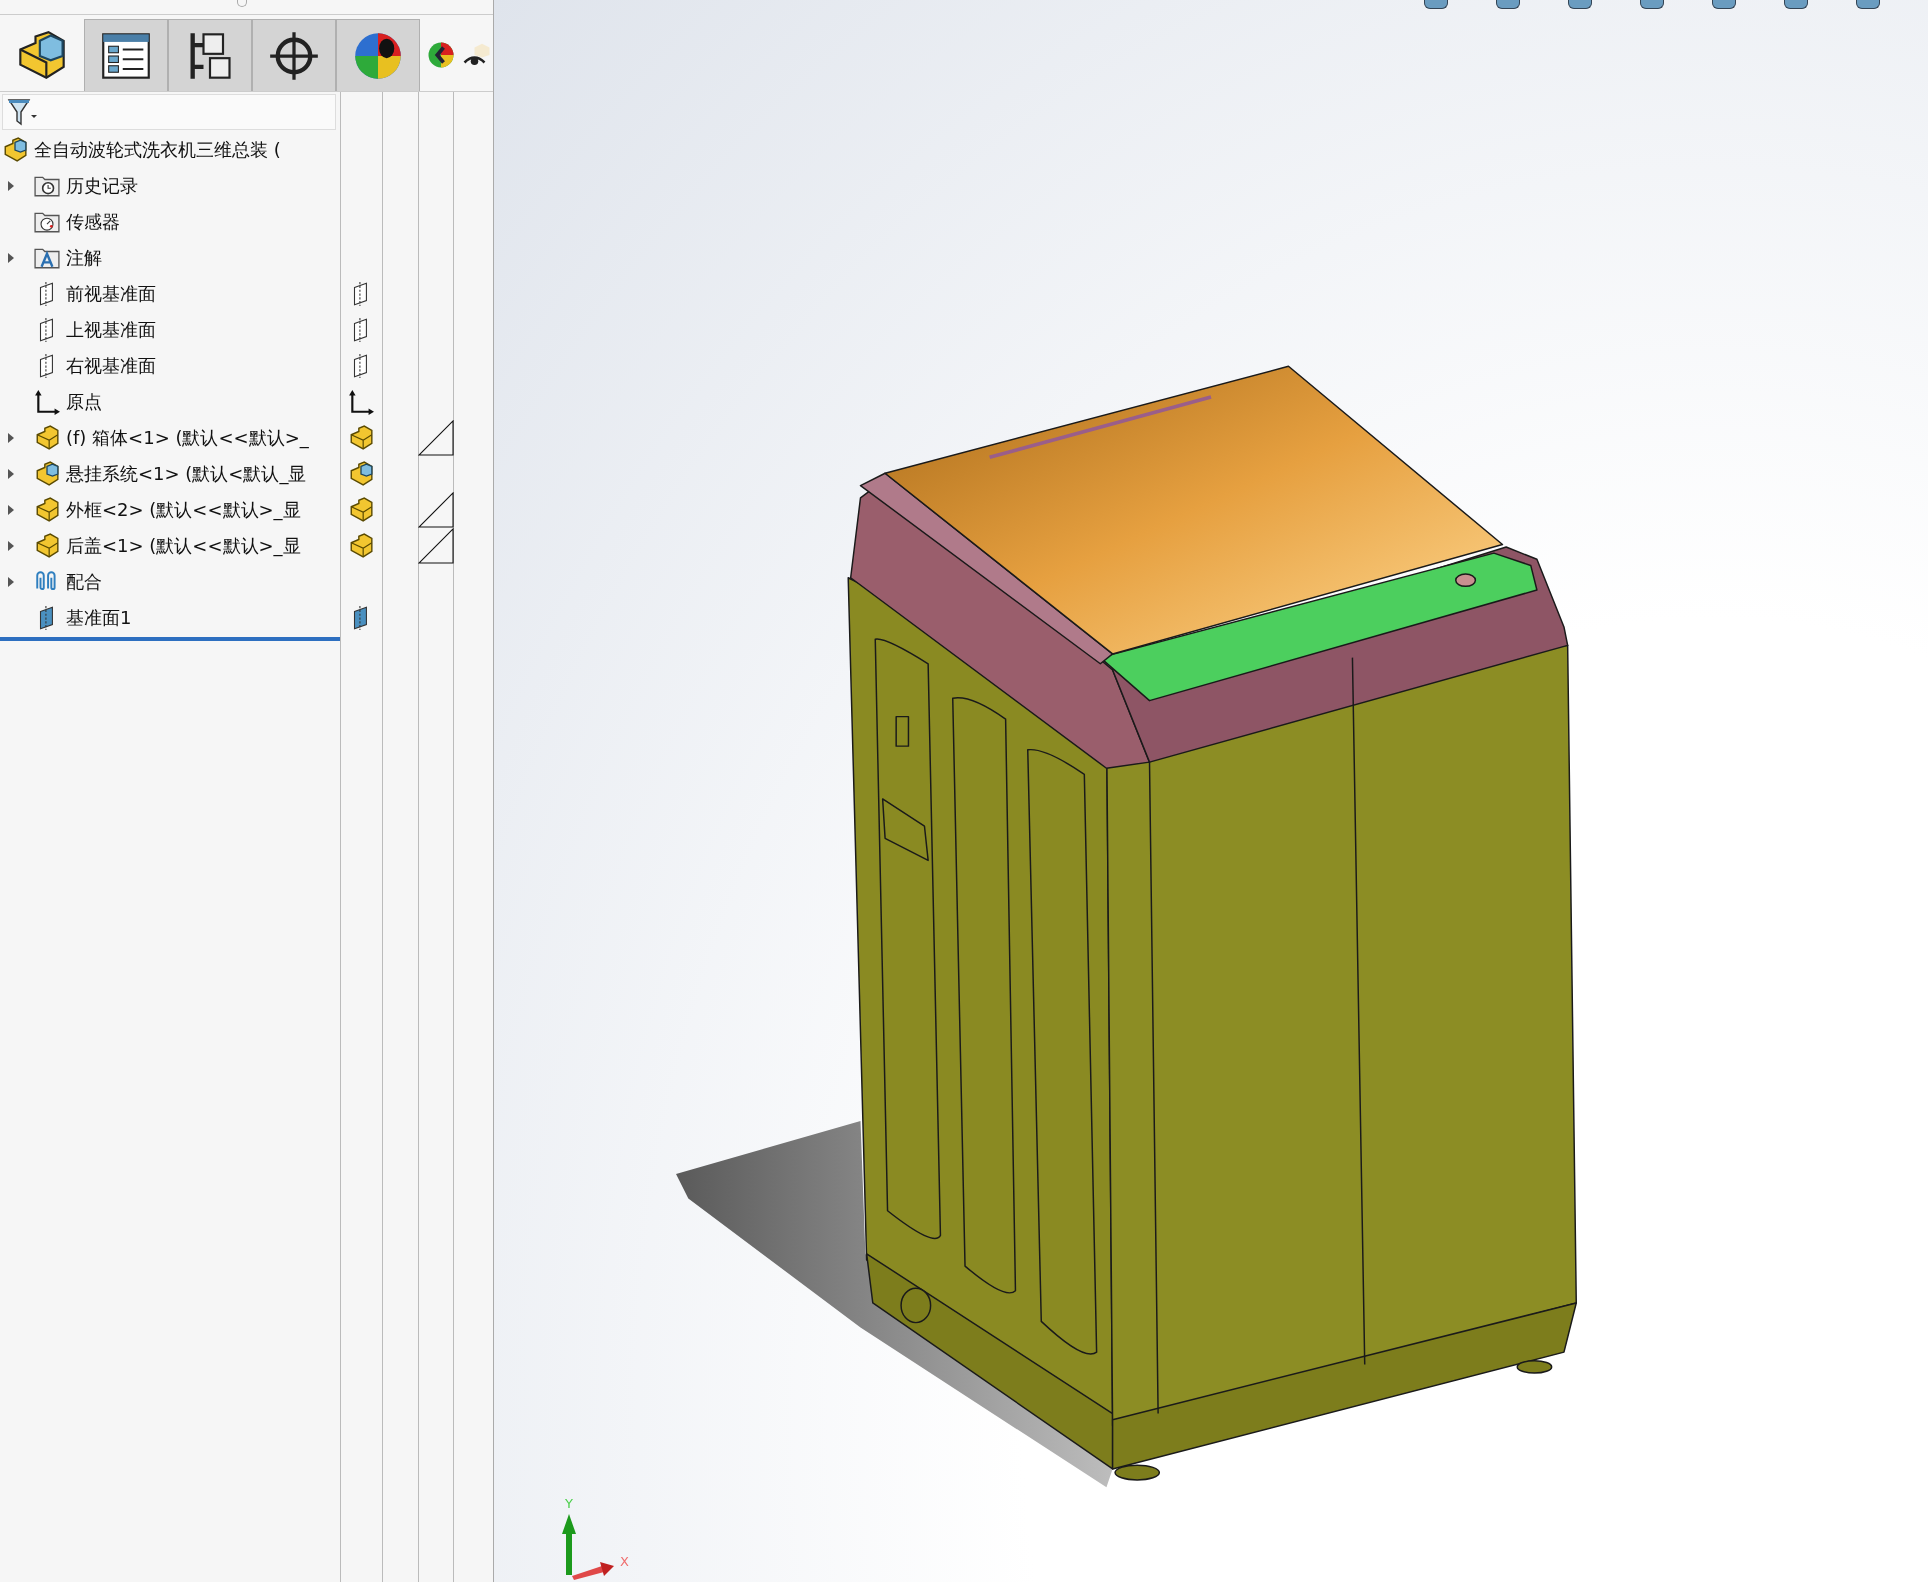 This screenshot has width=1928, height=1582. I want to click on x-axis-arrow, so click(593, 1571).